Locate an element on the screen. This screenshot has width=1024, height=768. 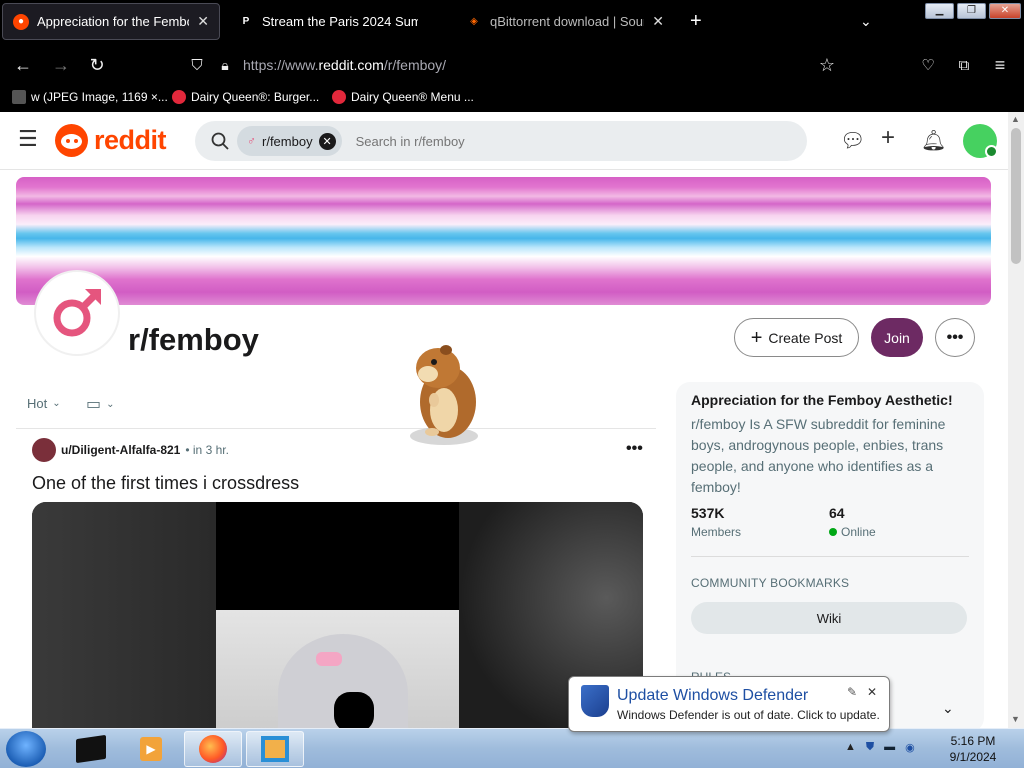
taskbar-clock: 5:16 PM 9/1/2024 is located at coordinates (973, 749).